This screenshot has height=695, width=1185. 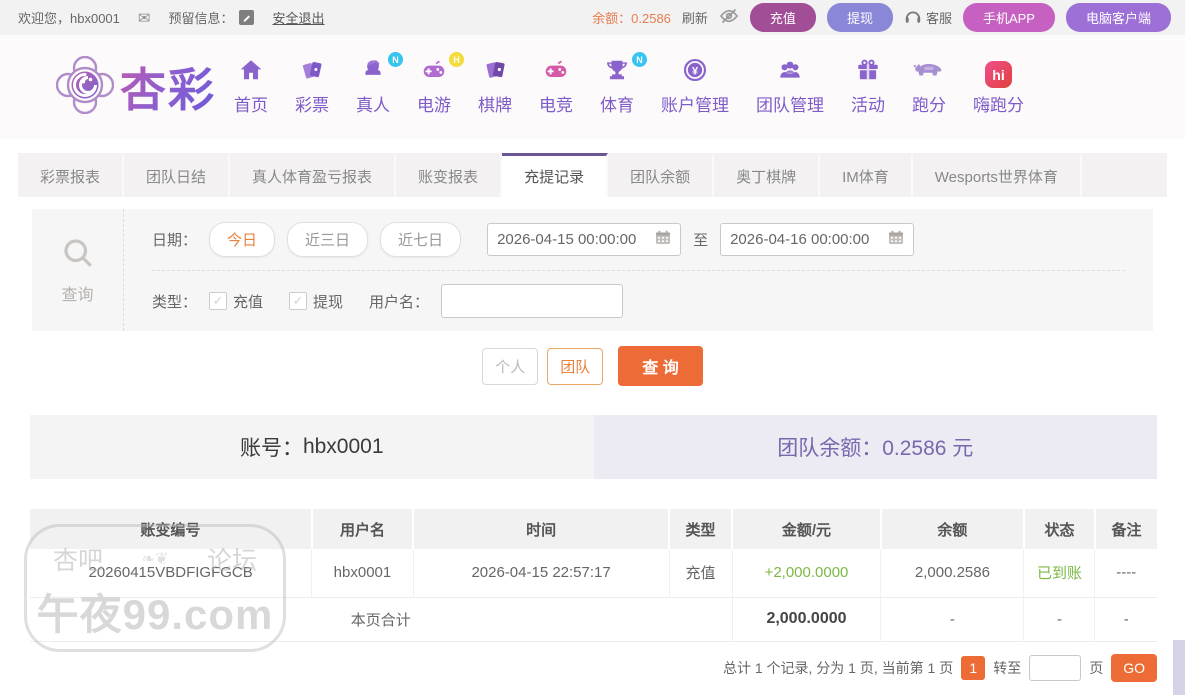 I want to click on withdraw-checkbox: ✓, so click(x=298, y=301).